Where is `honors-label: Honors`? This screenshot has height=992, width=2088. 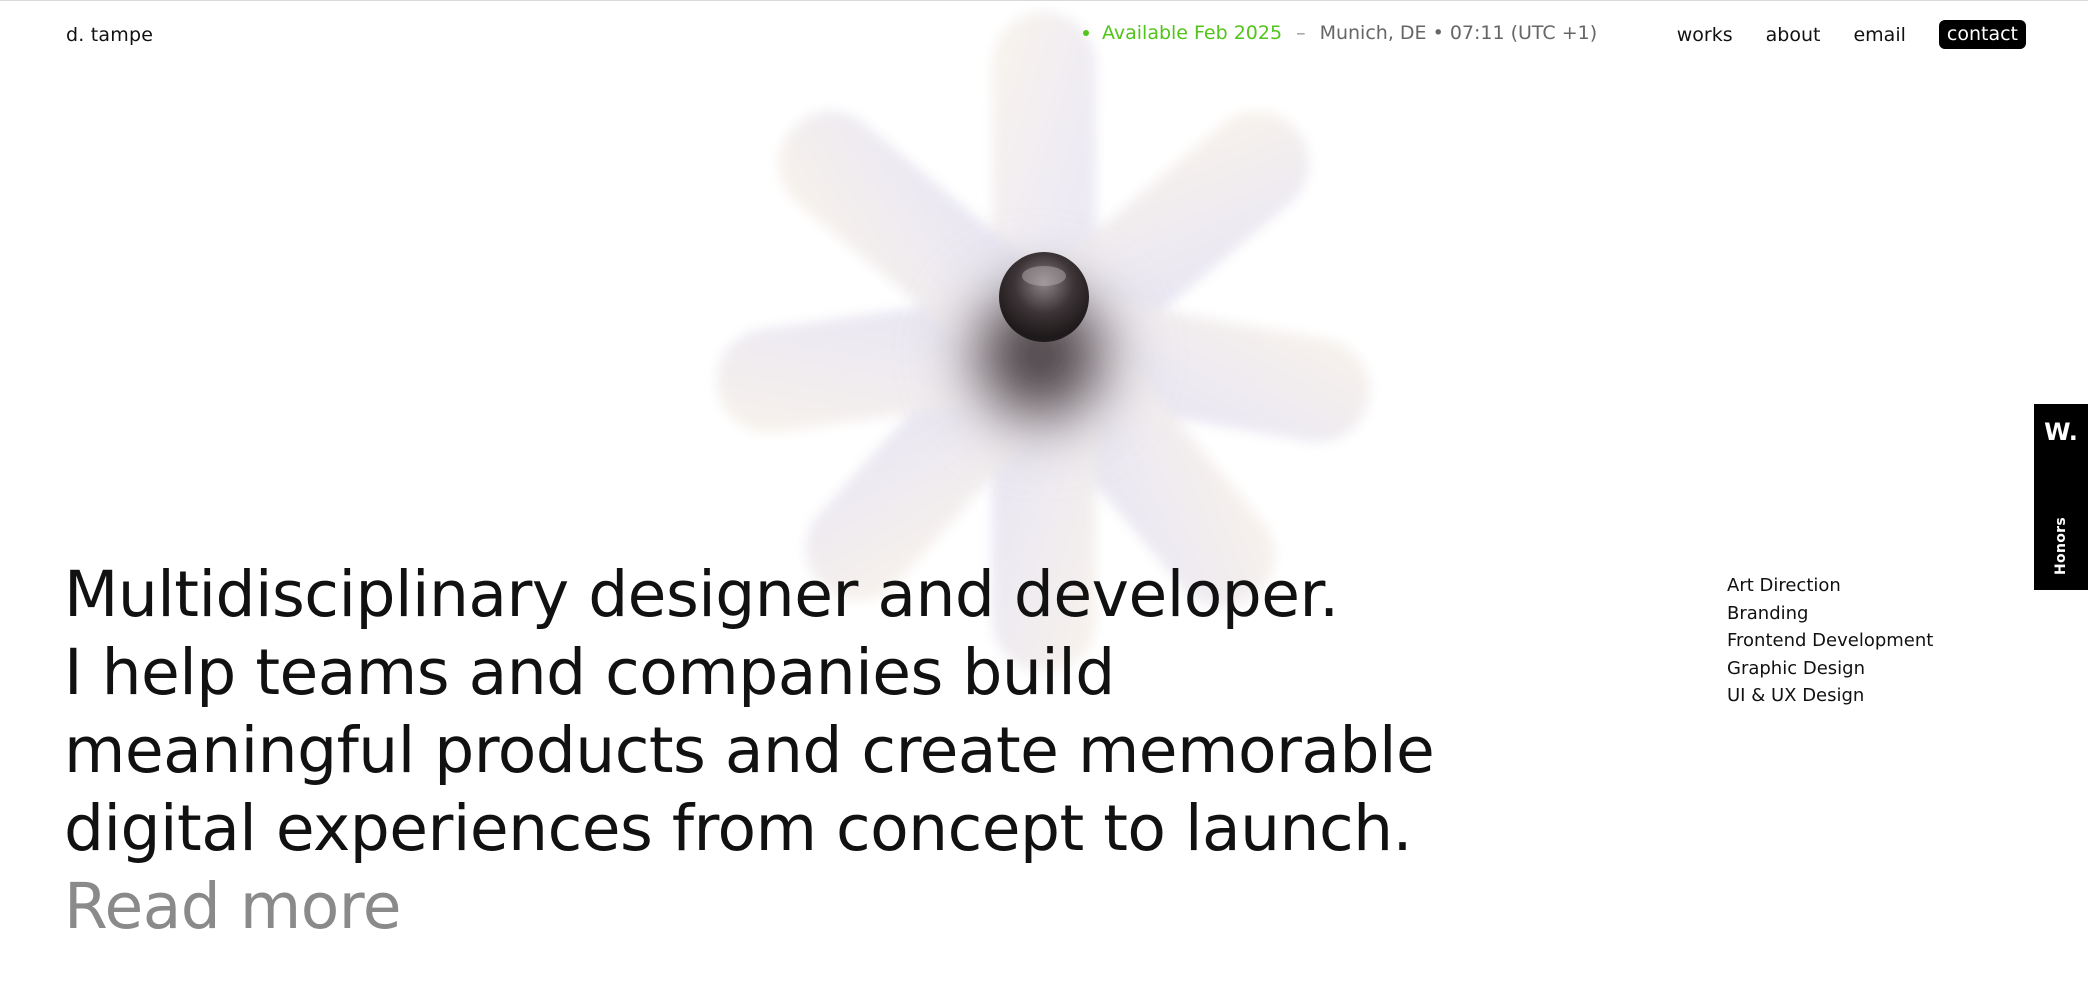 honors-label: Honors is located at coordinates (2061, 546).